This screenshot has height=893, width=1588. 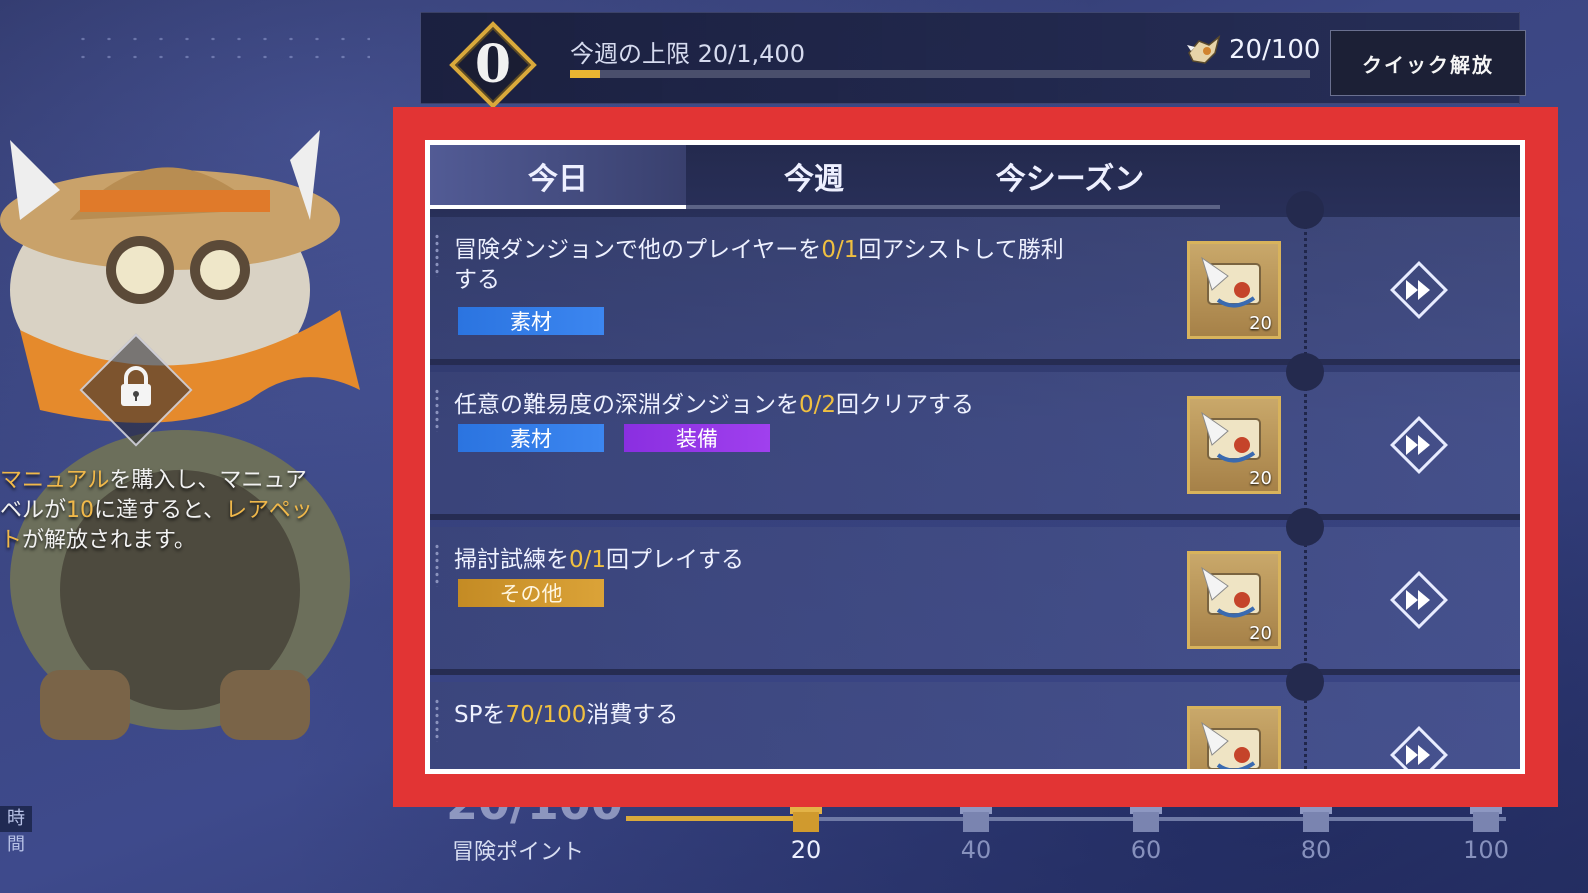 I want to click on task-text-before: SPを, so click(x=480, y=715).